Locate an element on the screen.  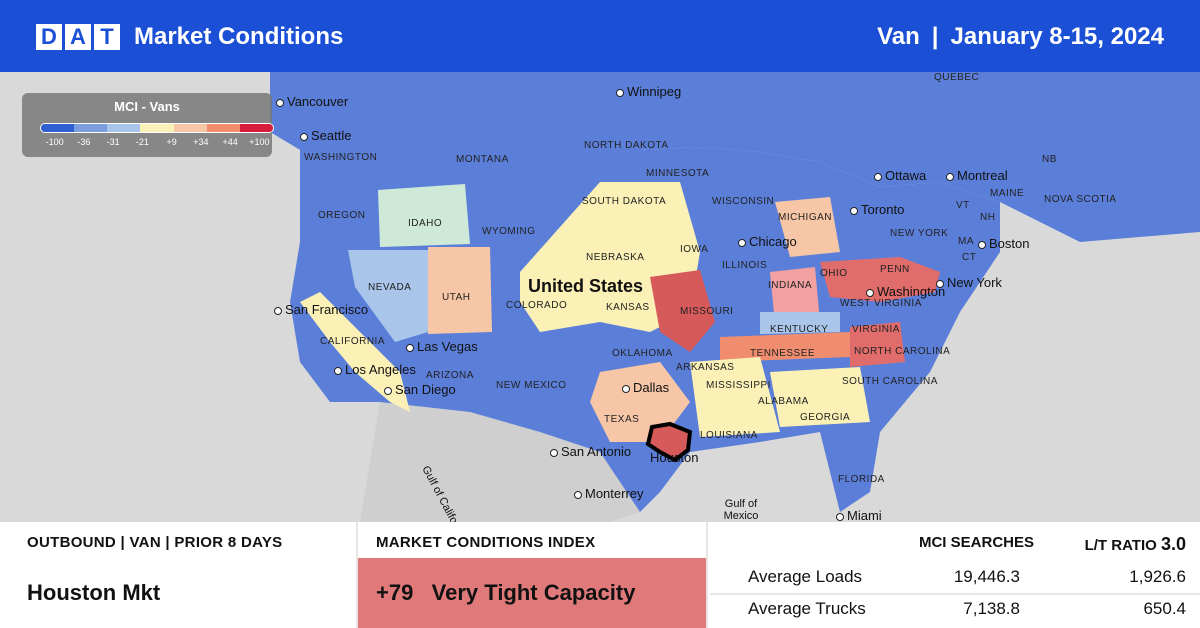
state-label: COLORADO is located at coordinates (537, 305).